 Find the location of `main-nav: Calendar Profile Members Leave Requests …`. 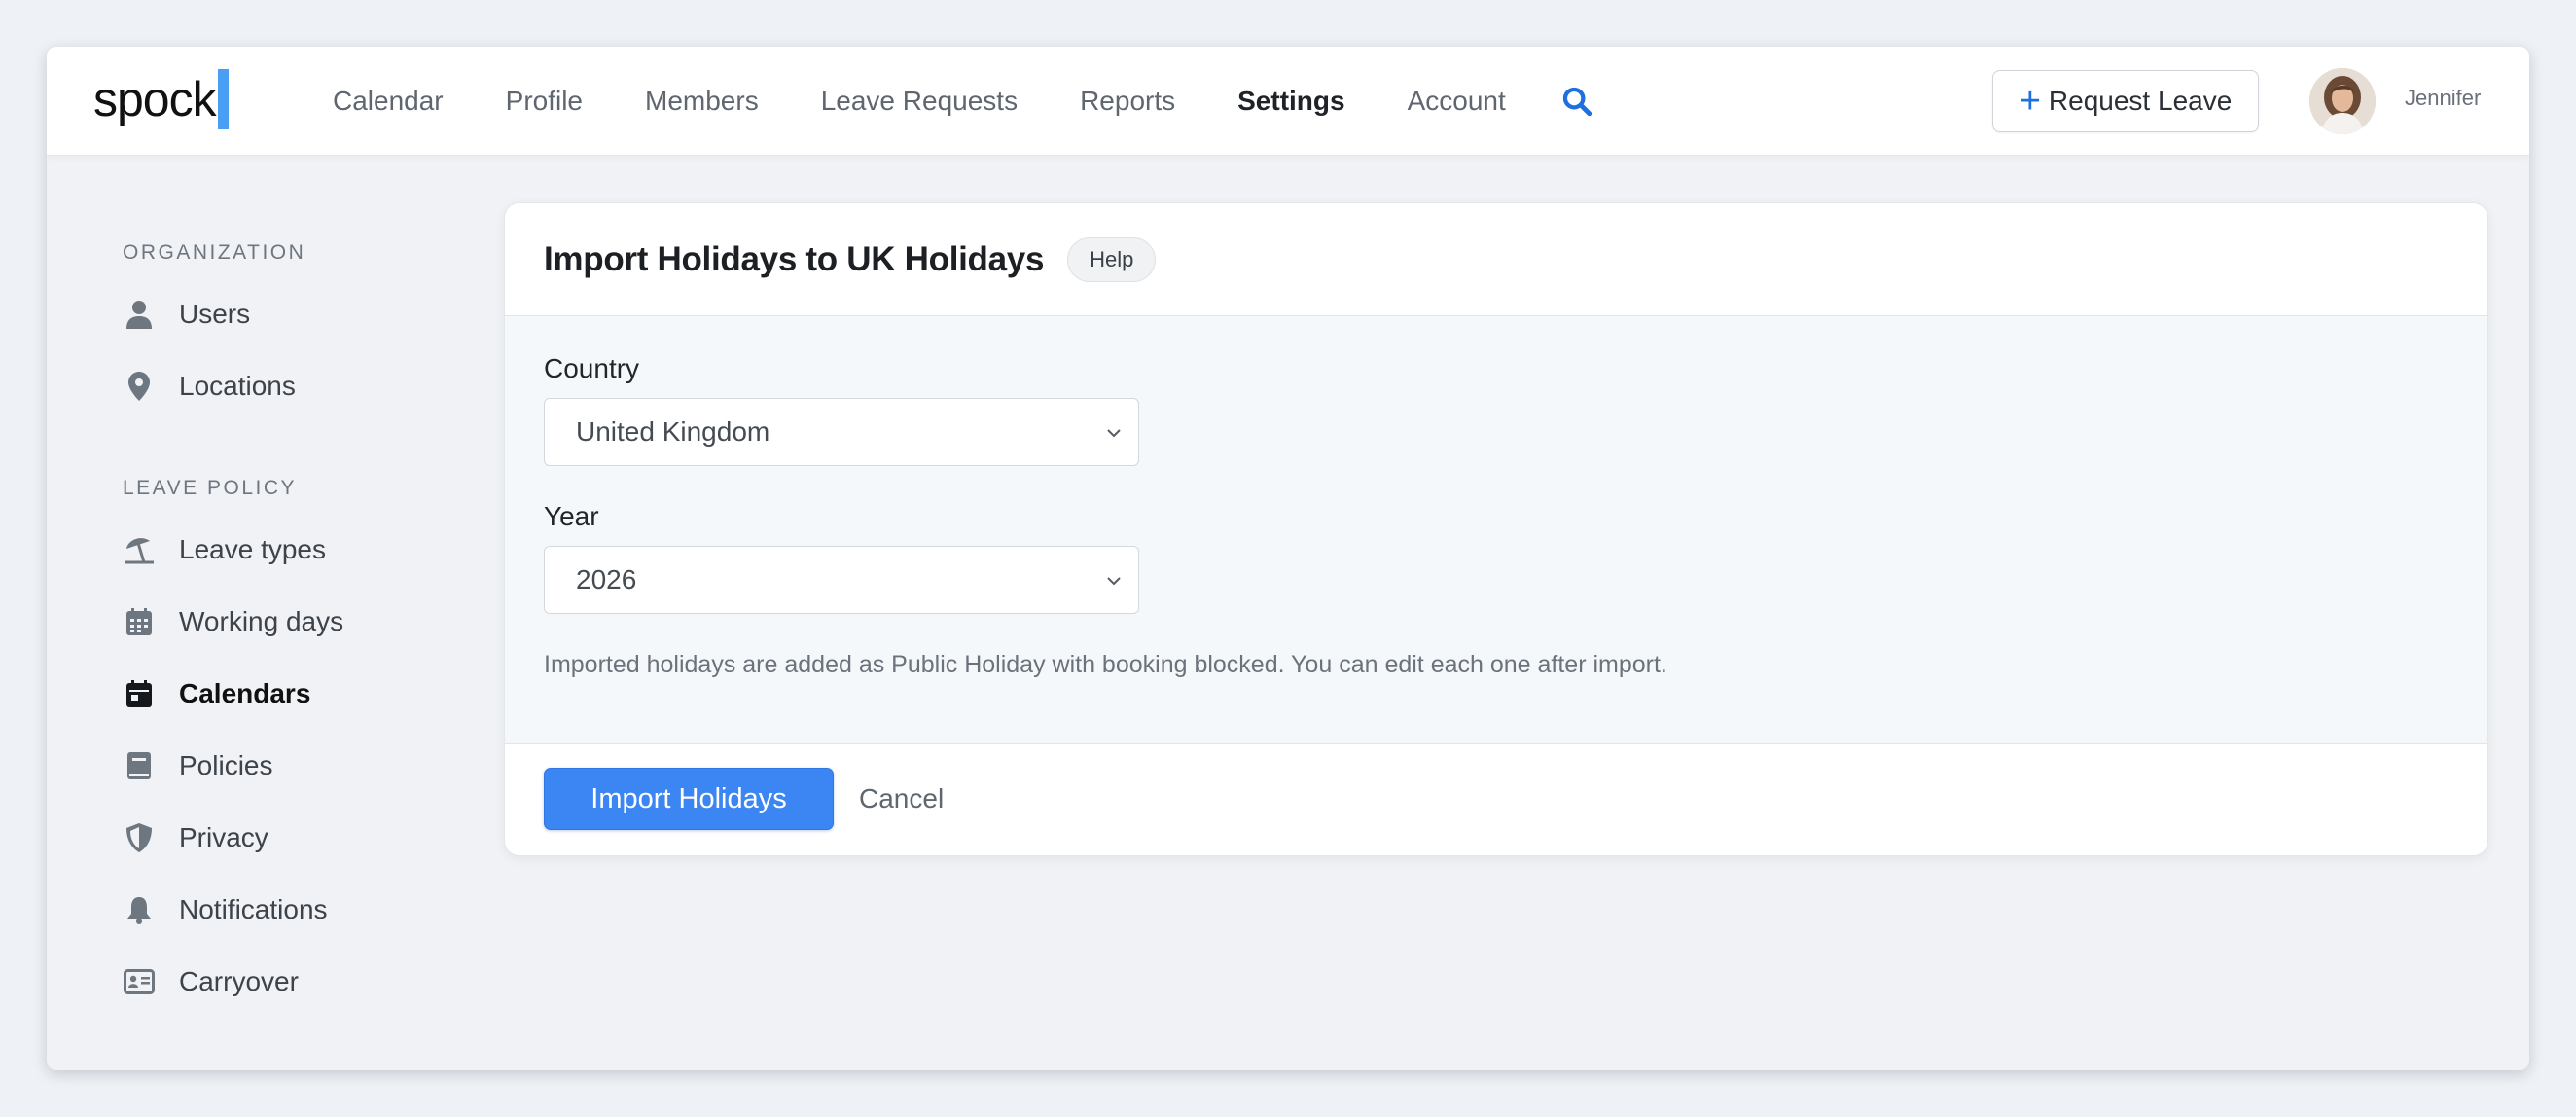

main-nav: Calendar Profile Members Leave Requests … is located at coordinates (963, 102).